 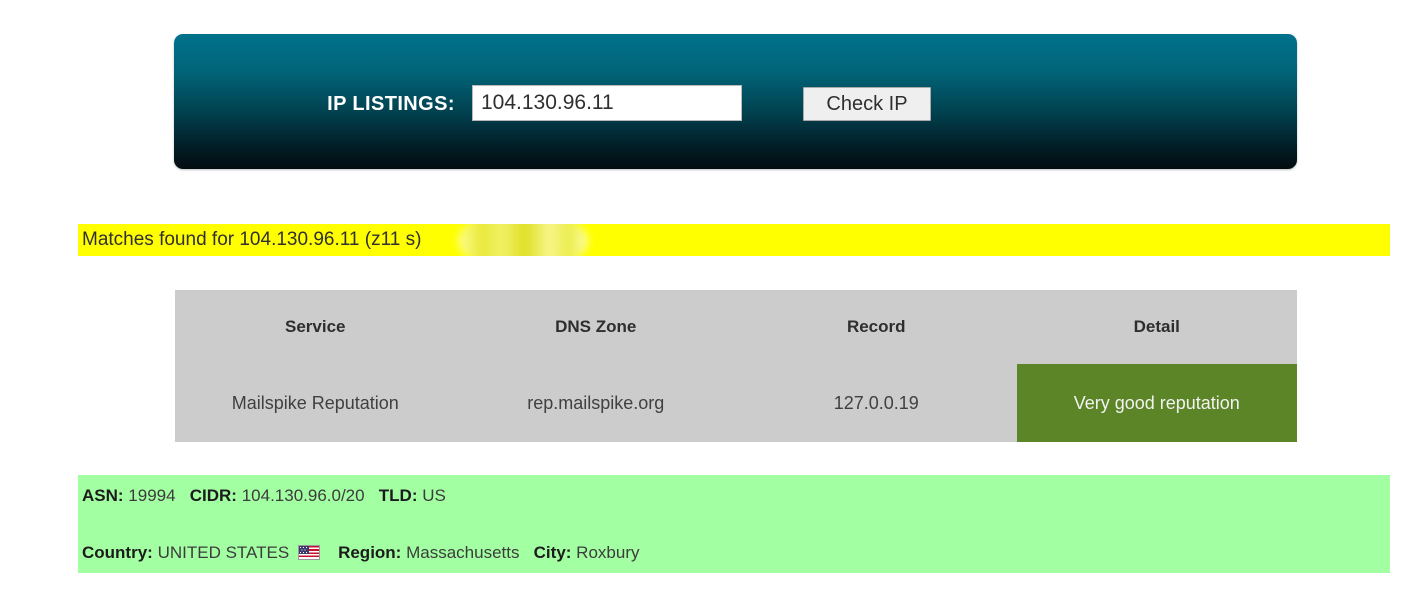 I want to click on table-header-row: Service DNS Zone Record Detail, so click(x=736, y=327).